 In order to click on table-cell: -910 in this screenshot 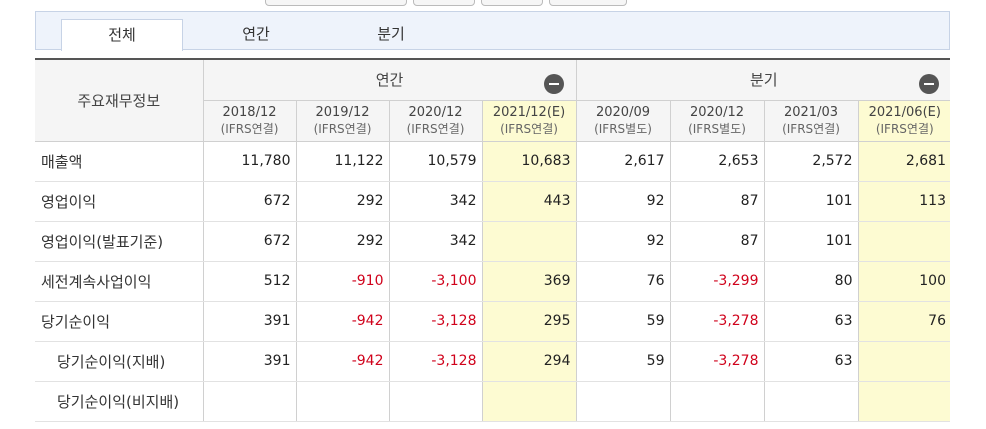, I will do `click(342, 281)`.